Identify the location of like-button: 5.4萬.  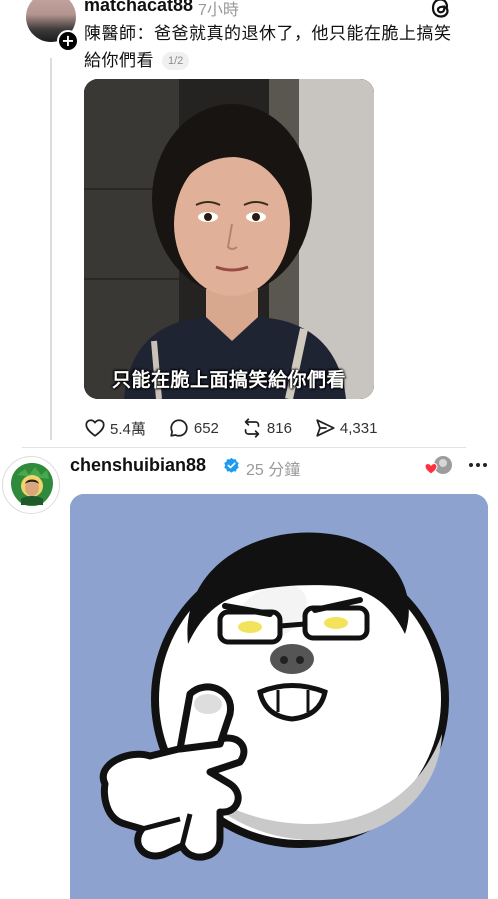
(115, 428).